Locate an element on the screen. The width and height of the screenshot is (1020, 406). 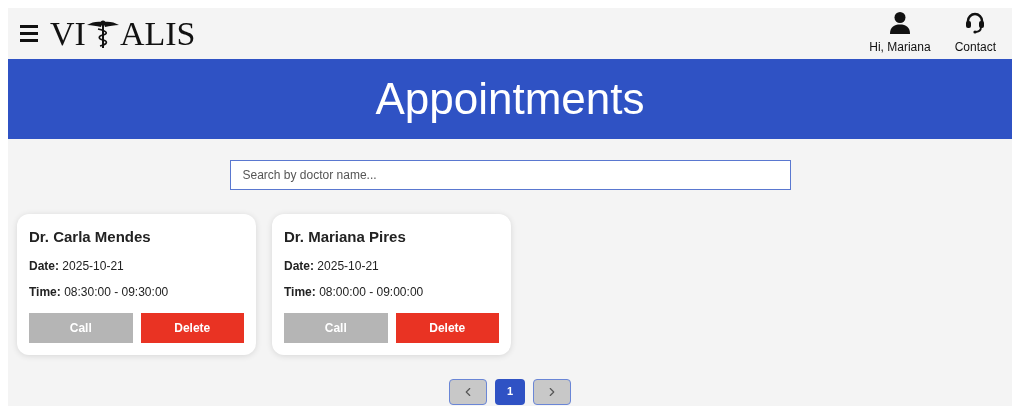
logo-text: VI is located at coordinates (68, 33).